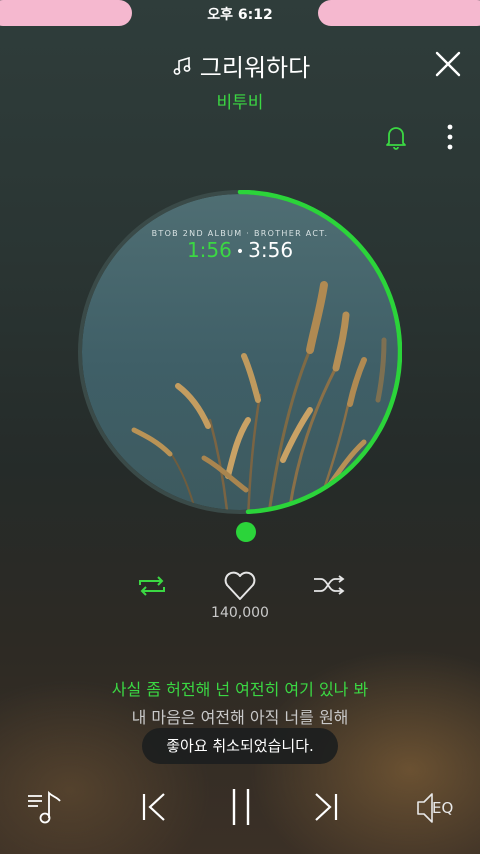 The height and width of the screenshot is (854, 480). I want to click on current-time: 1:56, so click(209, 250).